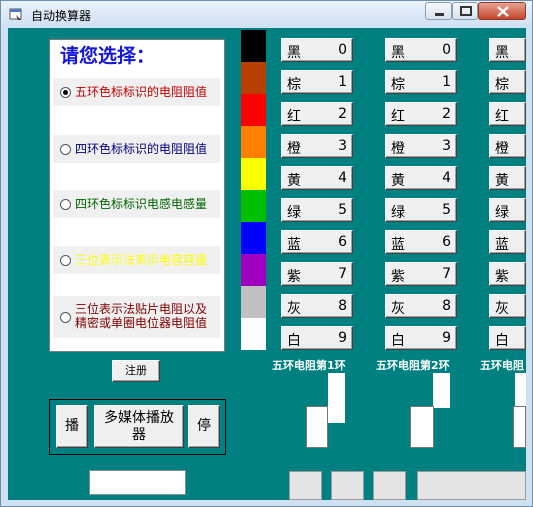 This screenshot has height=507, width=533. What do you see at coordinates (141, 309) in the screenshot?
I see `option-label-line1: 三位表示法贴片电阻以及` at bounding box center [141, 309].